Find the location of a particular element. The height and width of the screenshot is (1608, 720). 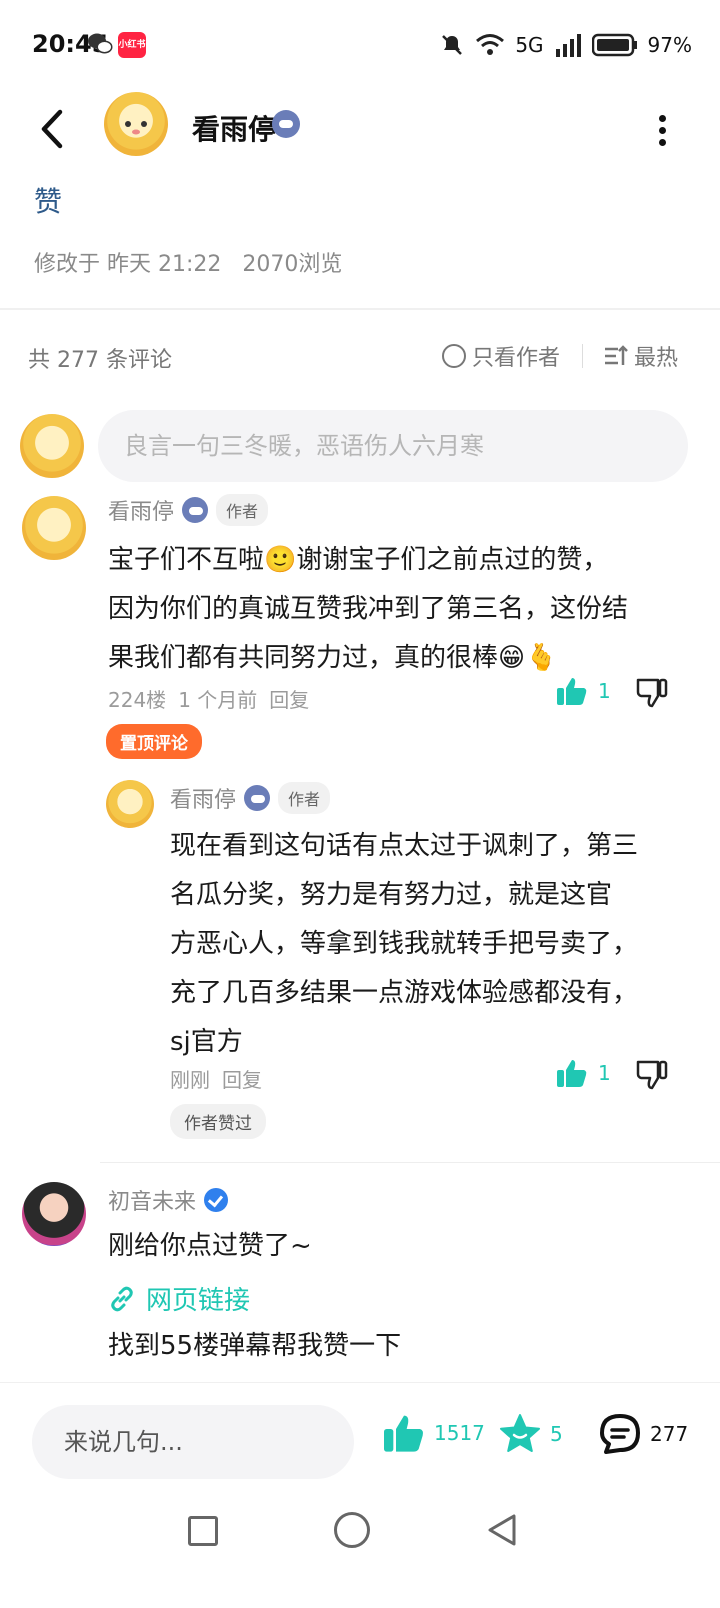

reply-name-row: 看雨停 作者 is located at coordinates (250, 798).